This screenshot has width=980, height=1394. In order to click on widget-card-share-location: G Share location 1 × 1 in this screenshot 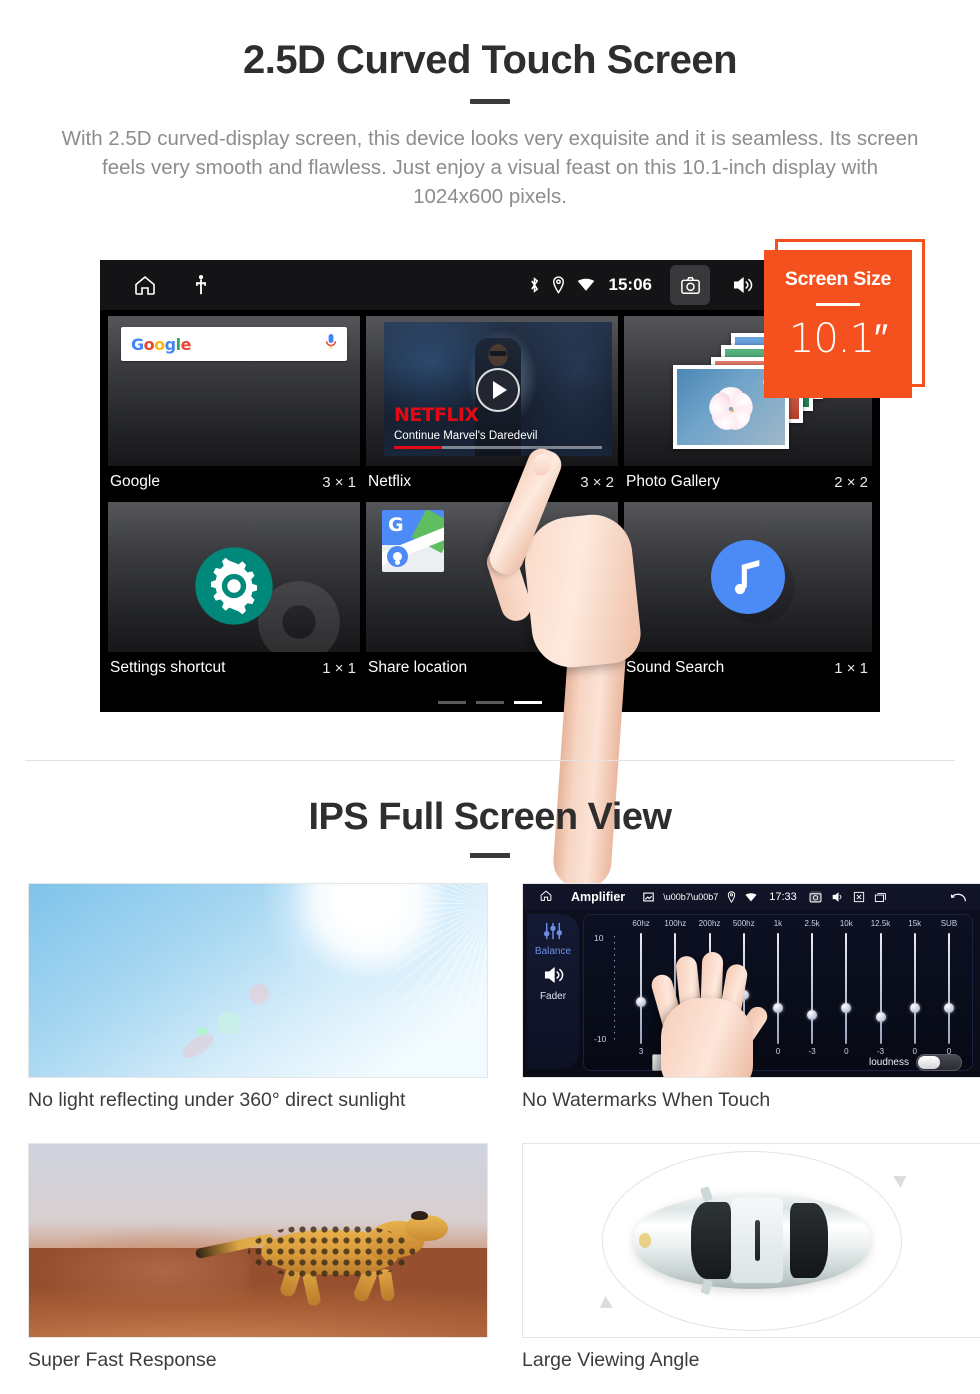, I will do `click(492, 593)`.